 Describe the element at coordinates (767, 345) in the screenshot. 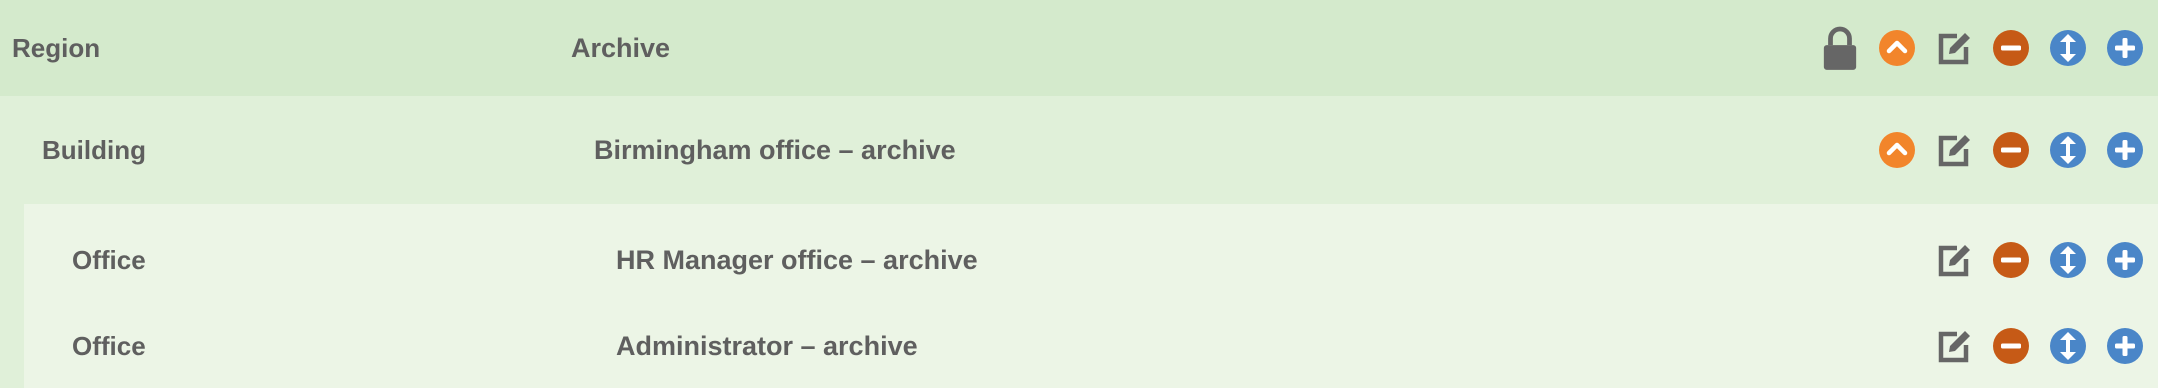

I see `row-name-label: Administrator – archive` at that location.